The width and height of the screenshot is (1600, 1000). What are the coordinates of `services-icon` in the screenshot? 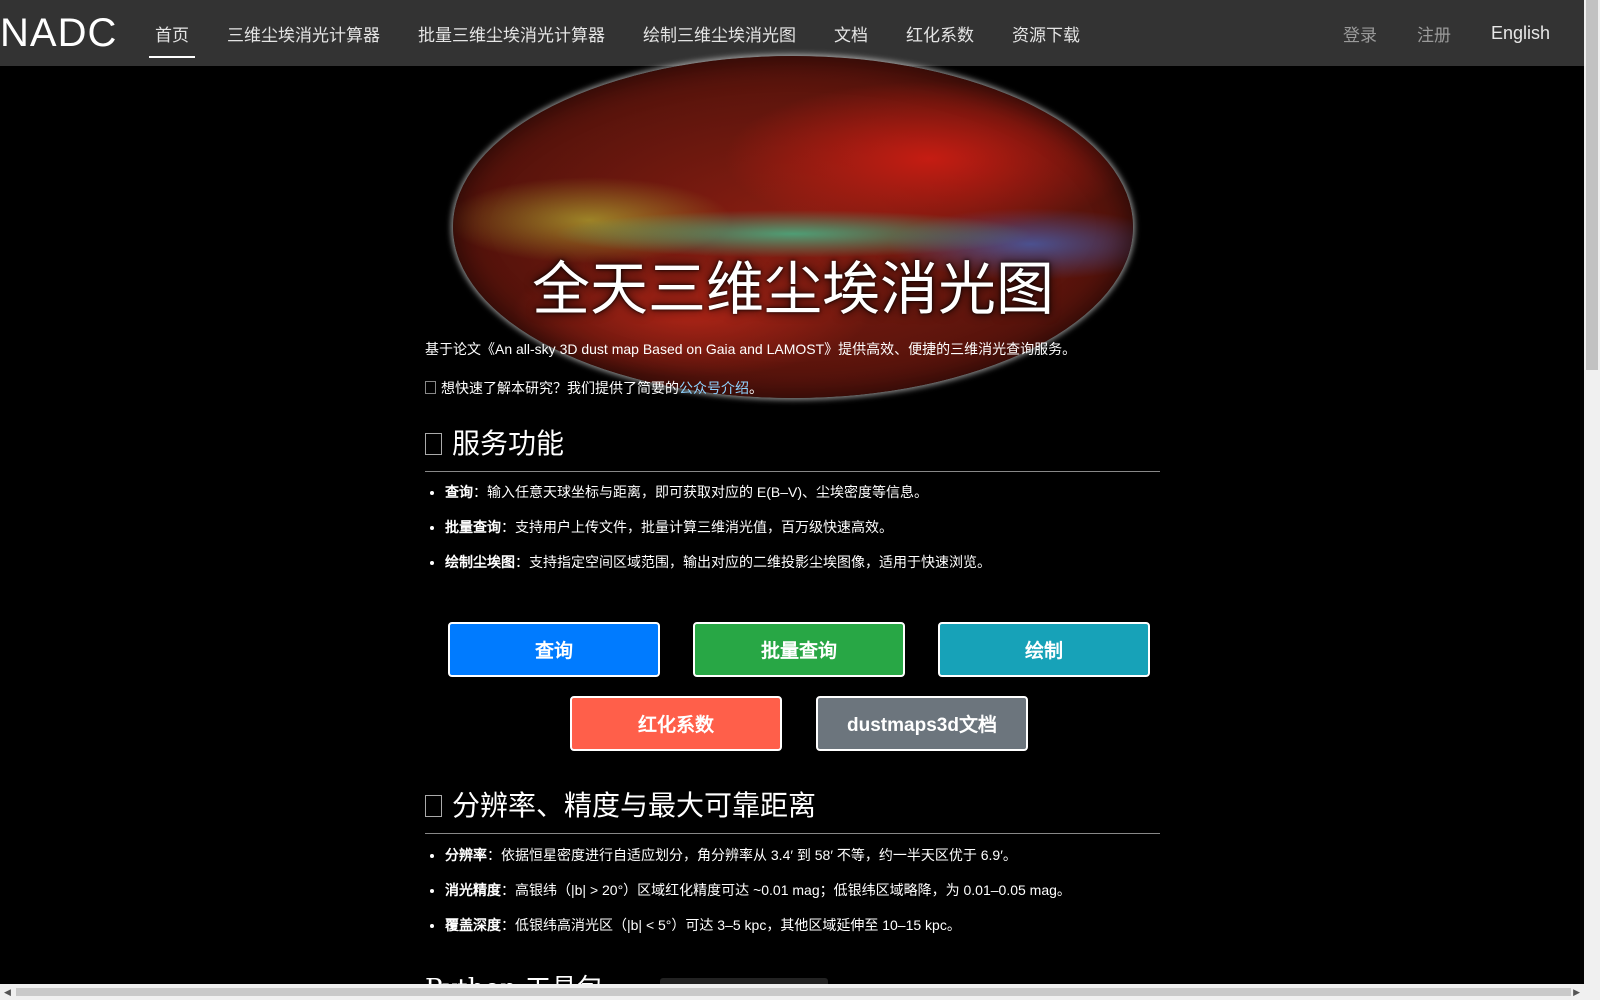 It's located at (433, 444).